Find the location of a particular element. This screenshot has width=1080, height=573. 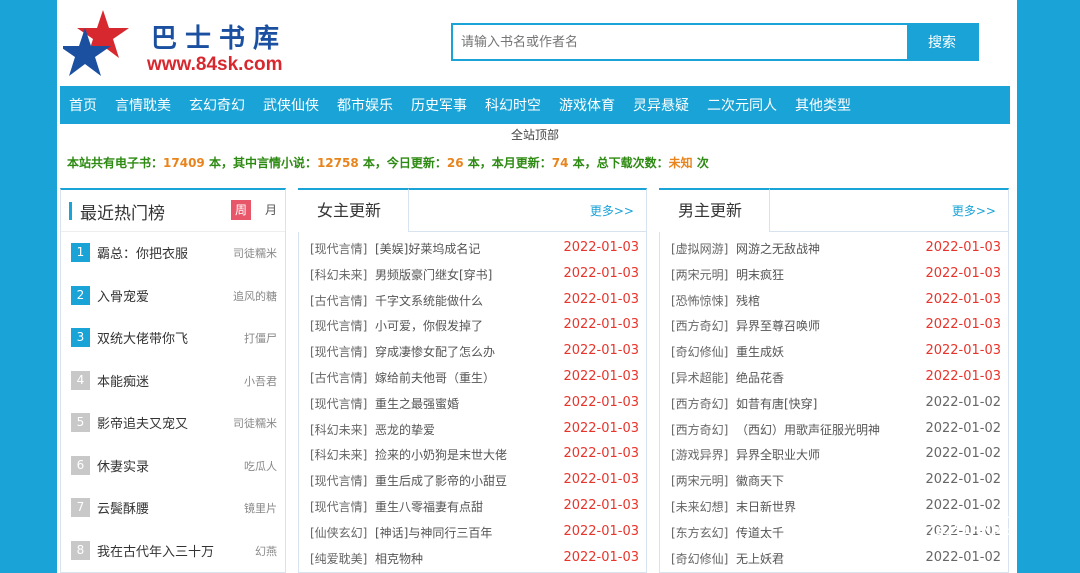

hot-list-item: 4 本能痴迷 小吾君 is located at coordinates (173, 381).